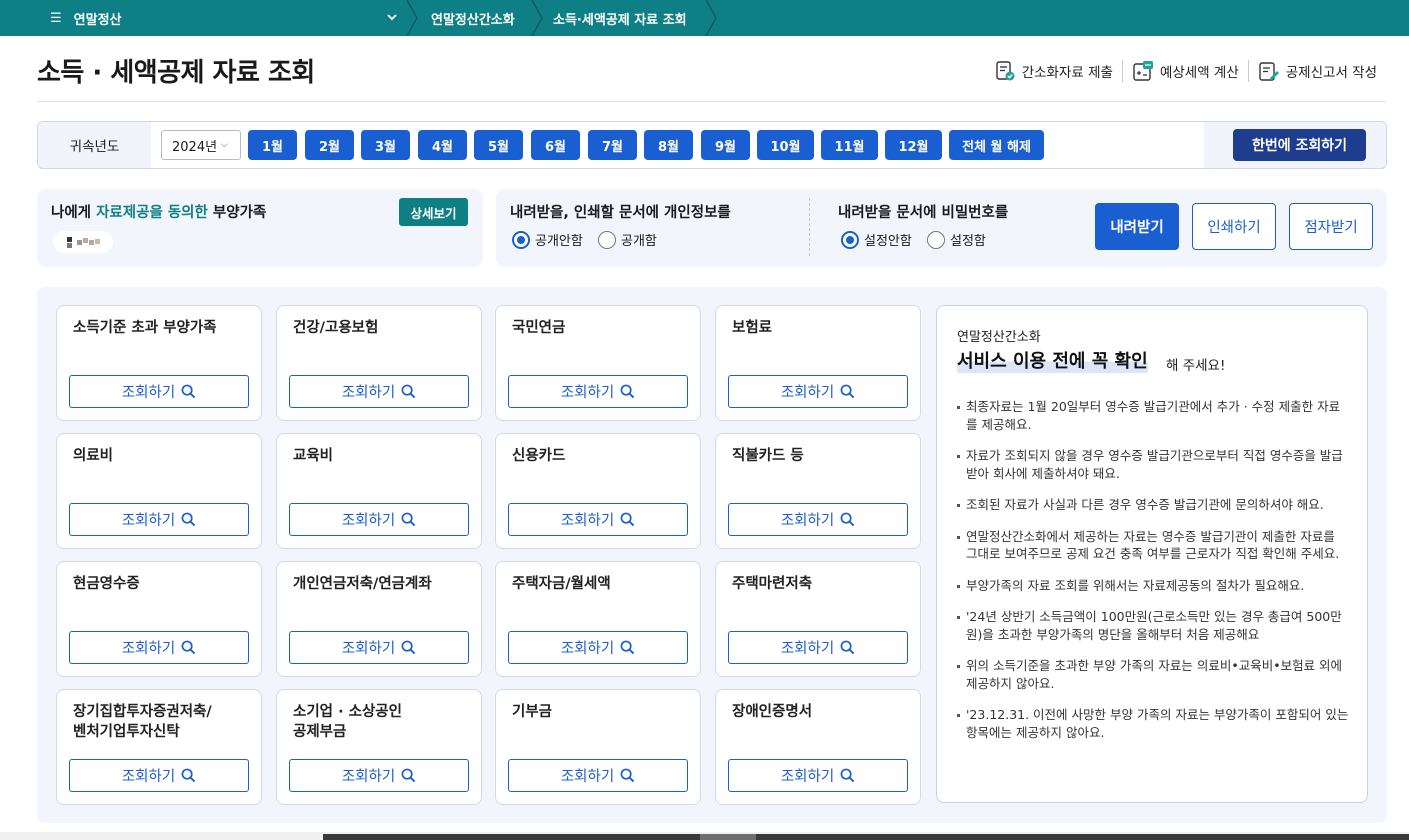 The width and height of the screenshot is (1409, 840). Describe the element at coordinates (1137, 226) in the screenshot. I see `download-button: 내려받기` at that location.